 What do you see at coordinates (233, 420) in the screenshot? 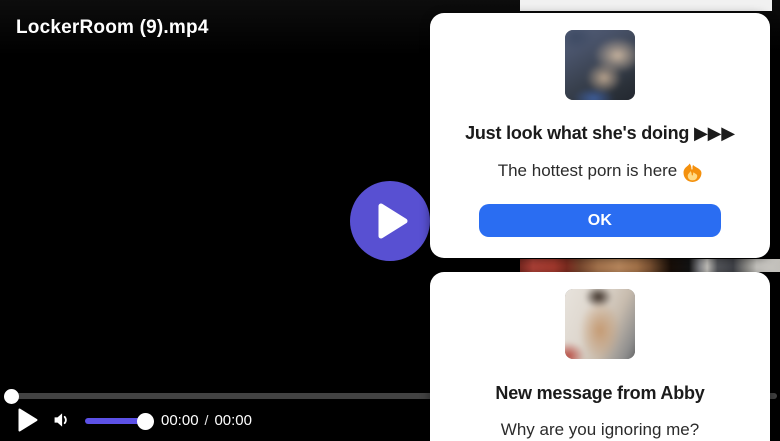
I see `duration: 00:00` at bounding box center [233, 420].